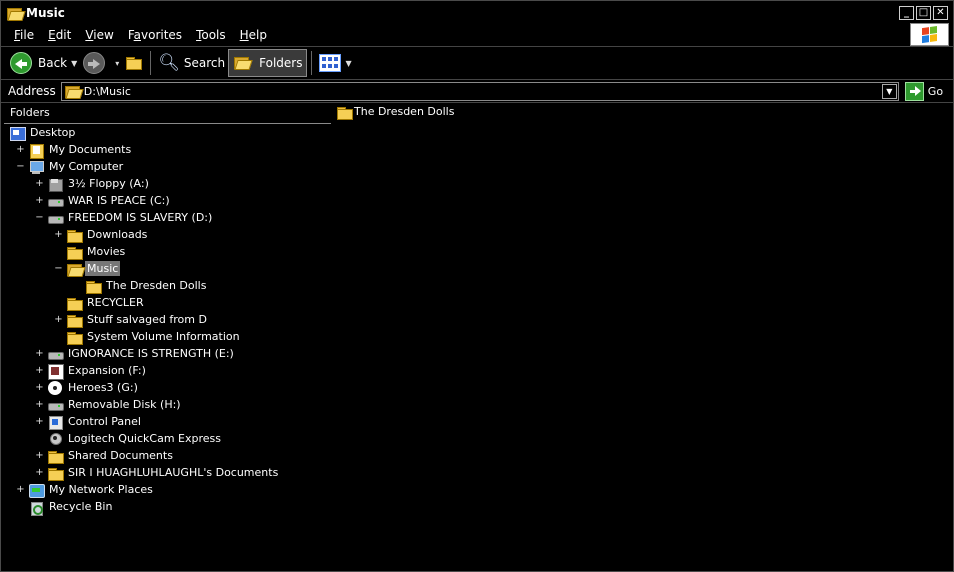  What do you see at coordinates (130, 217) in the screenshot?
I see `tree-item: FREEDOM IS SLAVERY (D:)` at bounding box center [130, 217].